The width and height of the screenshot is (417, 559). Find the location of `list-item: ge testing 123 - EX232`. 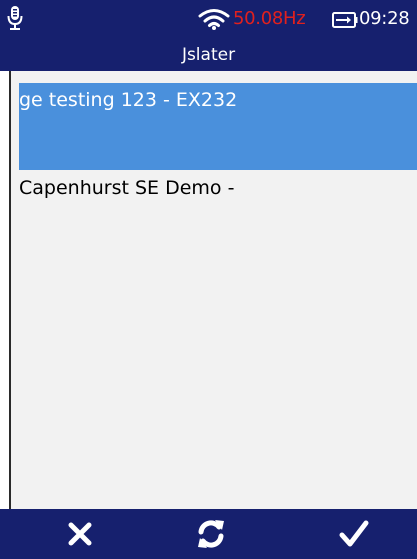

list-item: ge testing 123 - EX232 is located at coordinates (218, 126).